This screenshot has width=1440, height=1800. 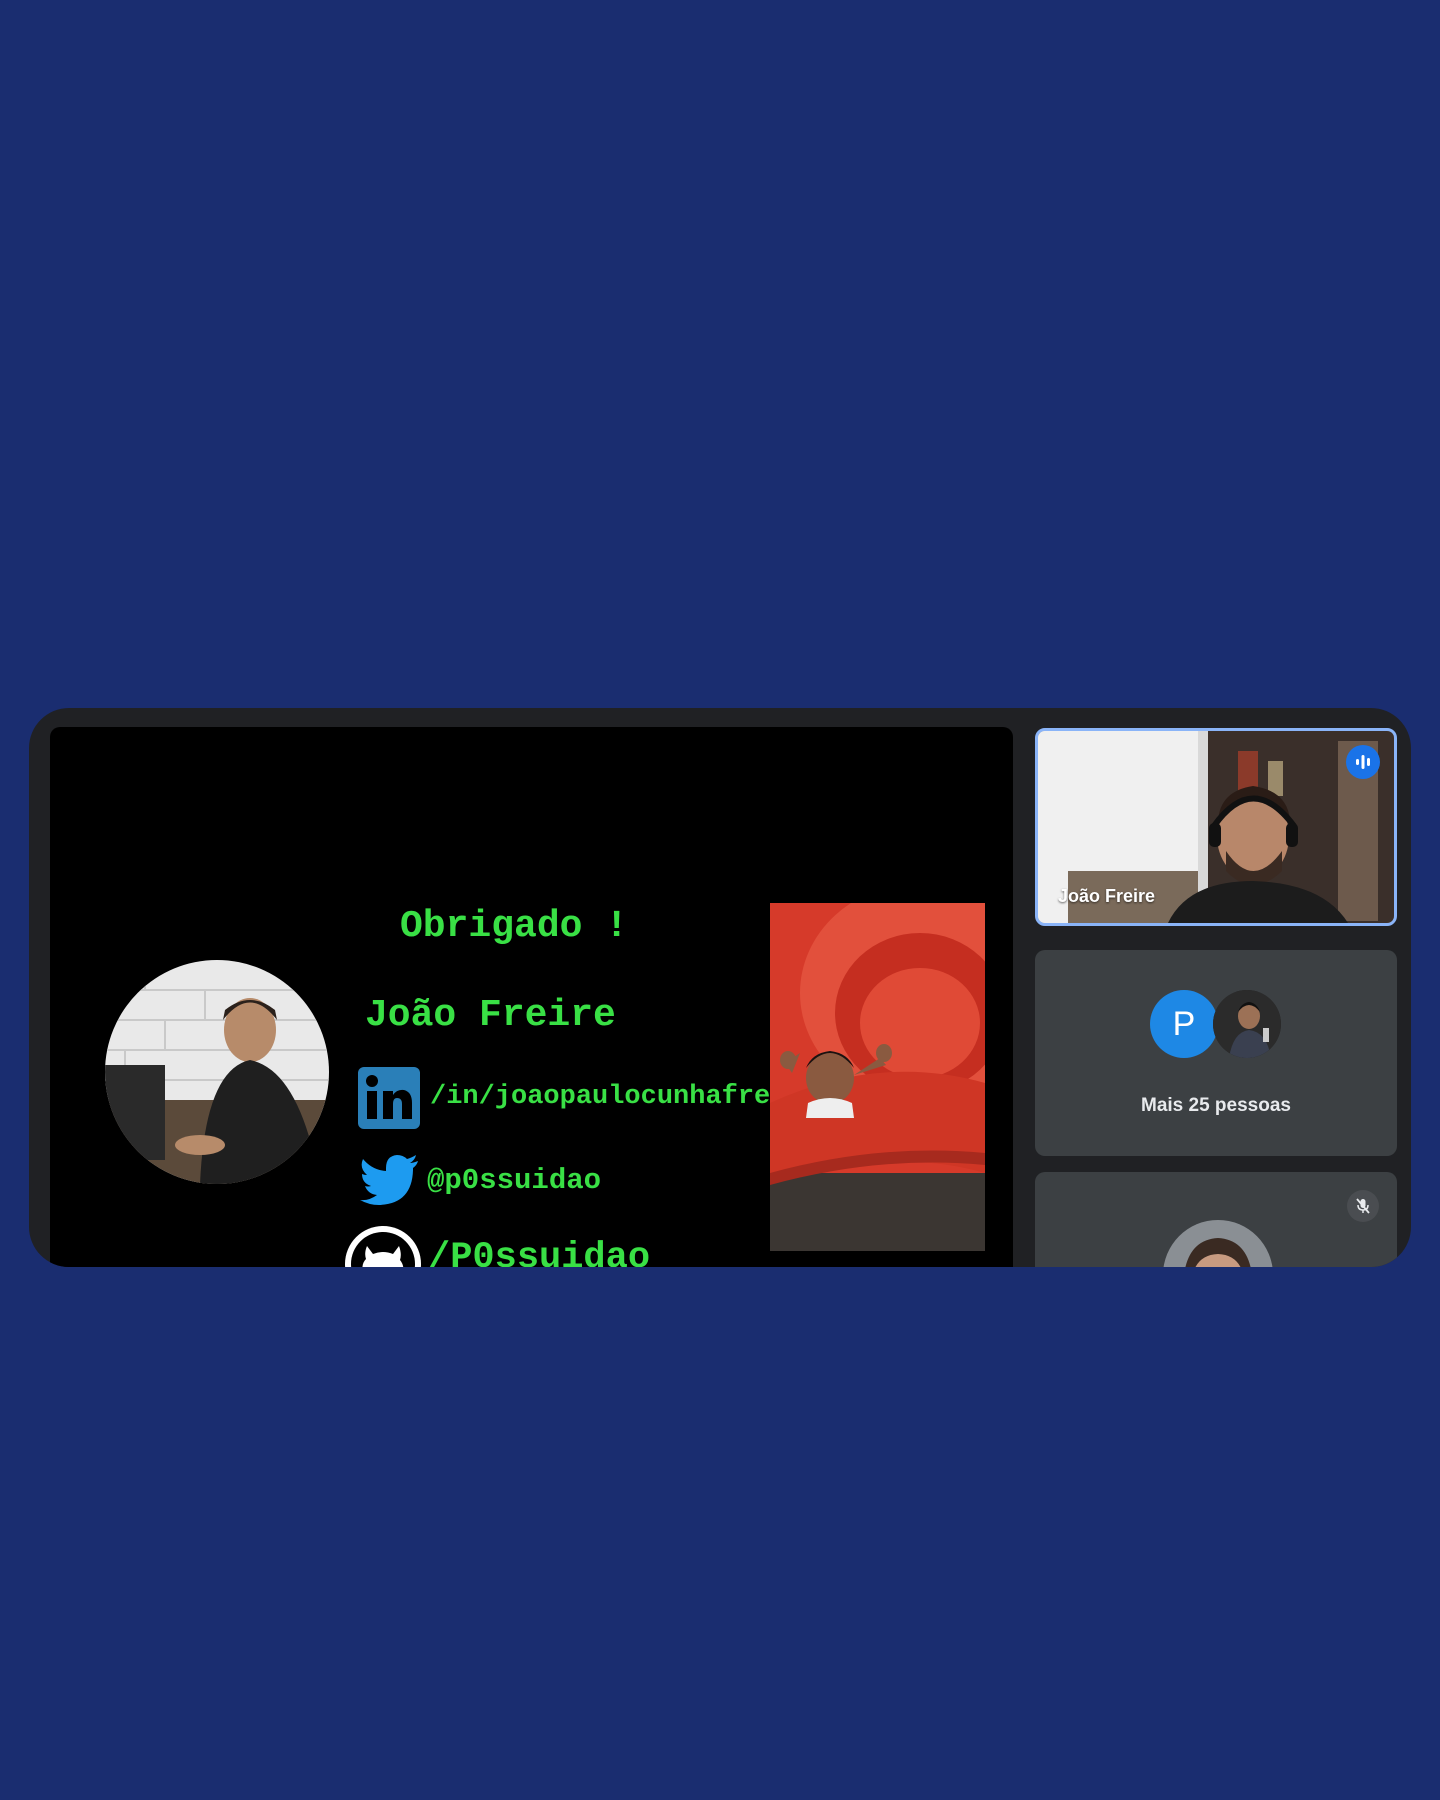 I want to click on slide-presenter-name: João Freire, so click(x=490, y=1015).